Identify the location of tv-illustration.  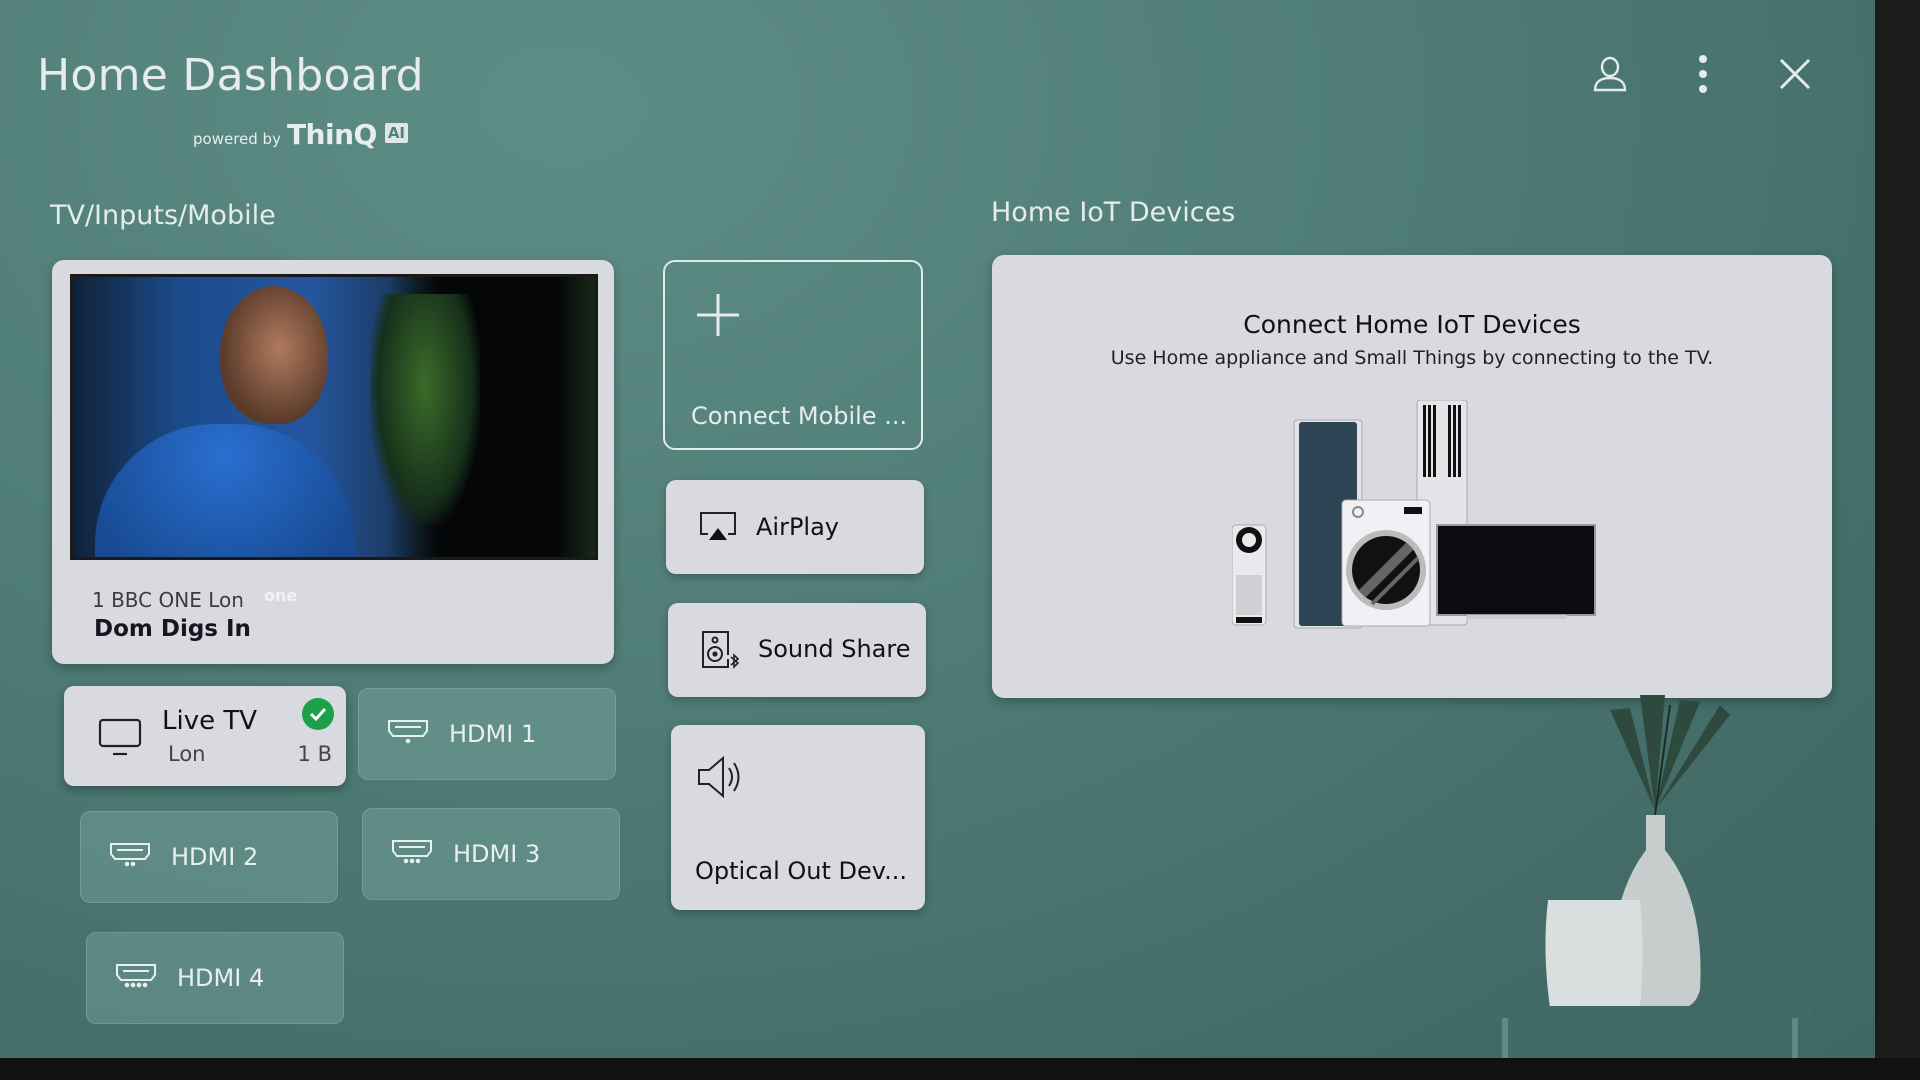
(1516, 571).